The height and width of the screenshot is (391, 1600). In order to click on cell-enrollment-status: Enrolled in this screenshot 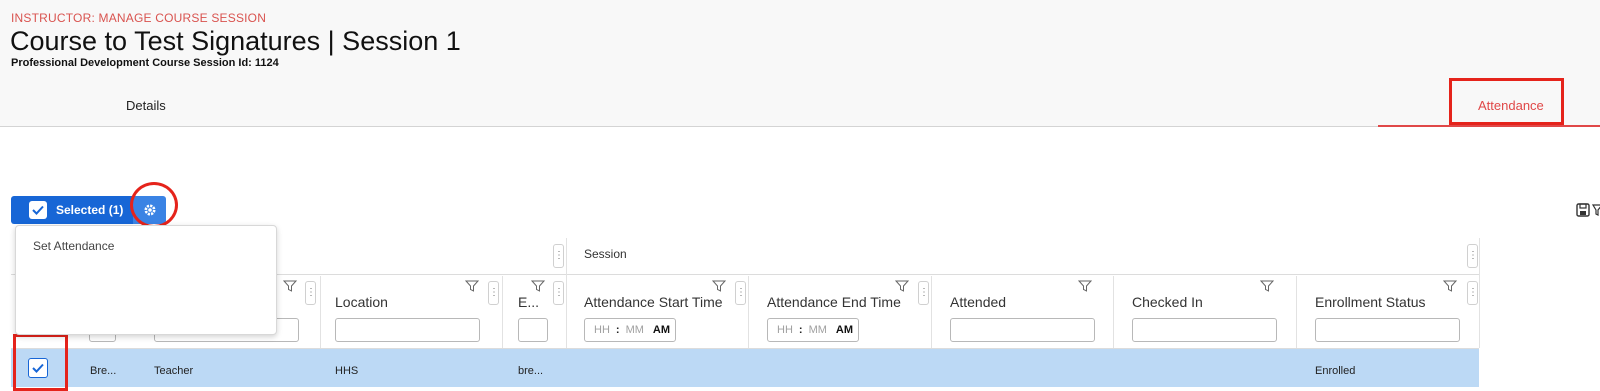, I will do `click(1335, 371)`.